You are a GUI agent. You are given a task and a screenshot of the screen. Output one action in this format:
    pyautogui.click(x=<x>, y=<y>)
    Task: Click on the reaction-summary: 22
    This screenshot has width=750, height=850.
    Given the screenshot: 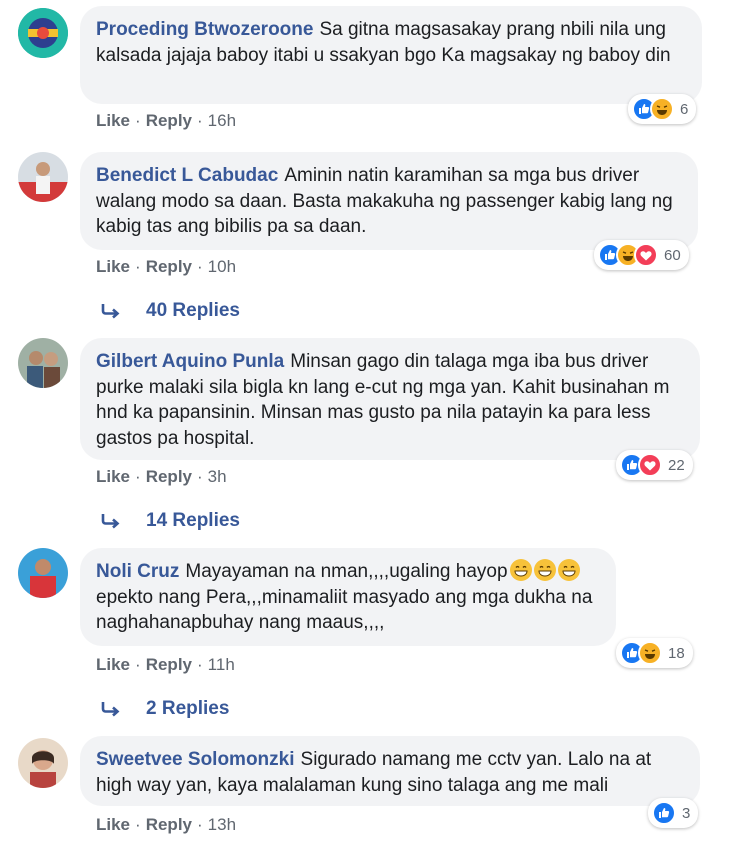 What is the action you would take?
    pyautogui.click(x=654, y=465)
    